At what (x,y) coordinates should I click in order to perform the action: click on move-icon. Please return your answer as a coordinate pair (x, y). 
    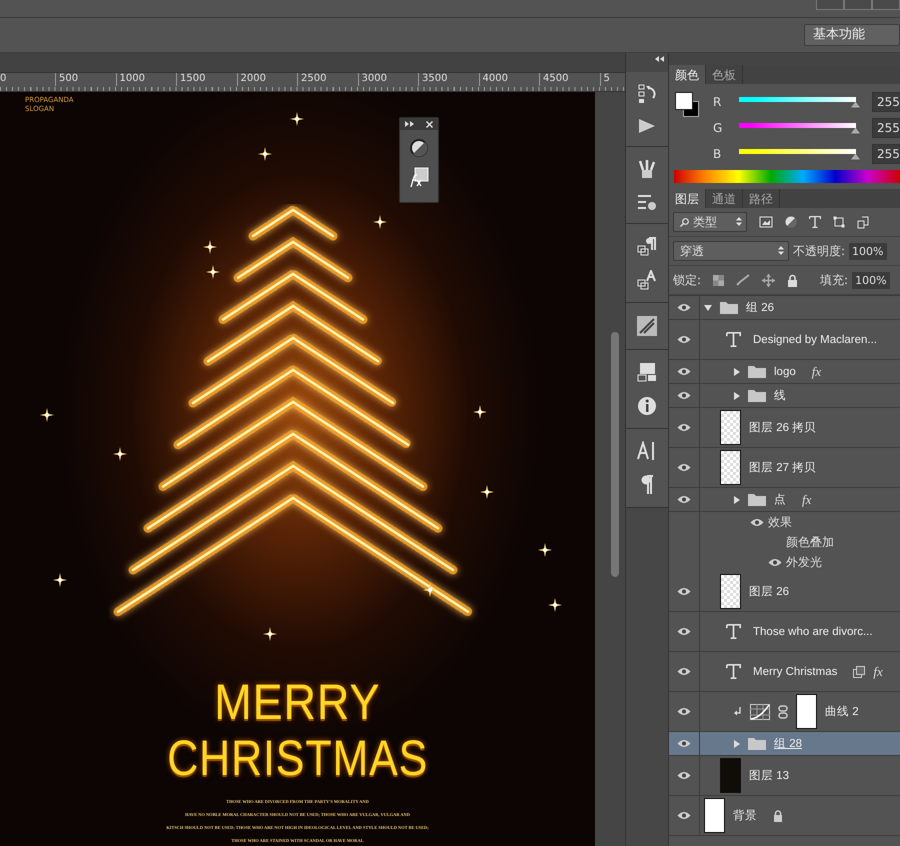
    Looking at the image, I should click on (769, 280).